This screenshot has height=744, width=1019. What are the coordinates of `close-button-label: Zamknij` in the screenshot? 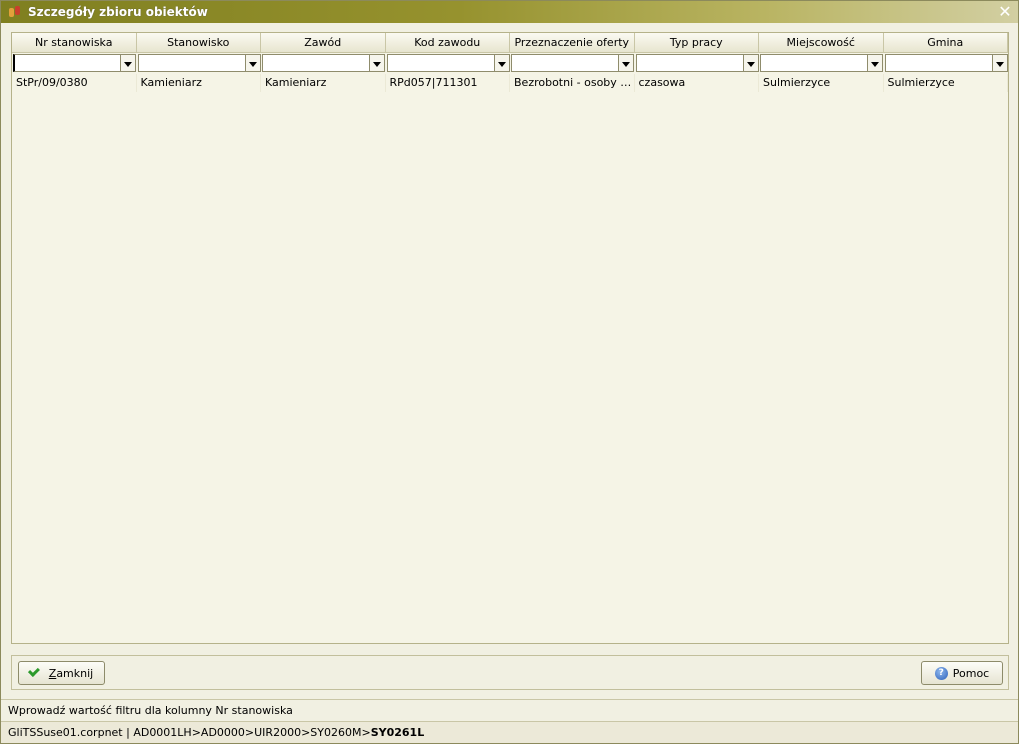 It's located at (71, 673).